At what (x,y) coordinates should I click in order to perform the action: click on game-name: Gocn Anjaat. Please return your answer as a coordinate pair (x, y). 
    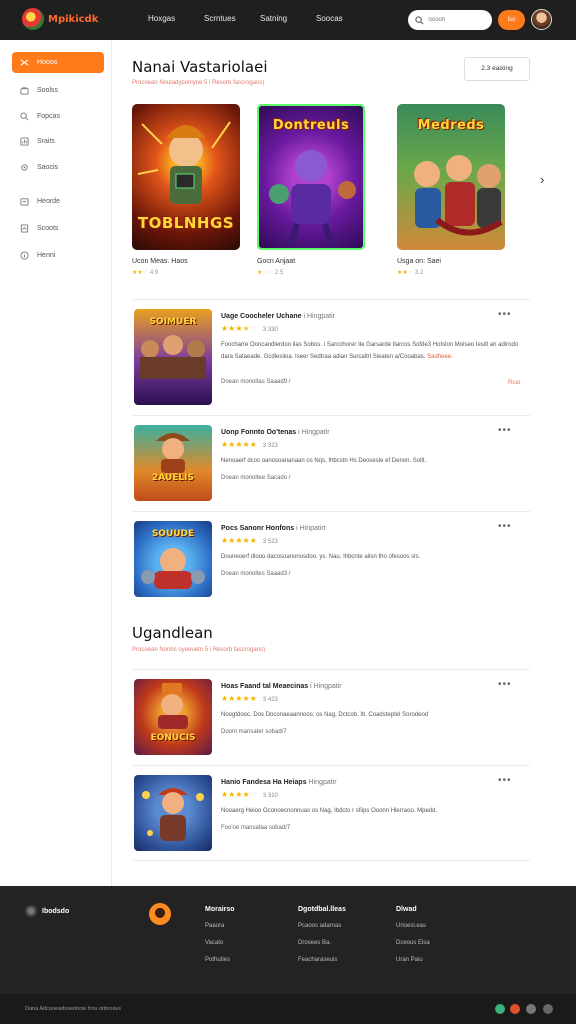
    Looking at the image, I should click on (276, 261).